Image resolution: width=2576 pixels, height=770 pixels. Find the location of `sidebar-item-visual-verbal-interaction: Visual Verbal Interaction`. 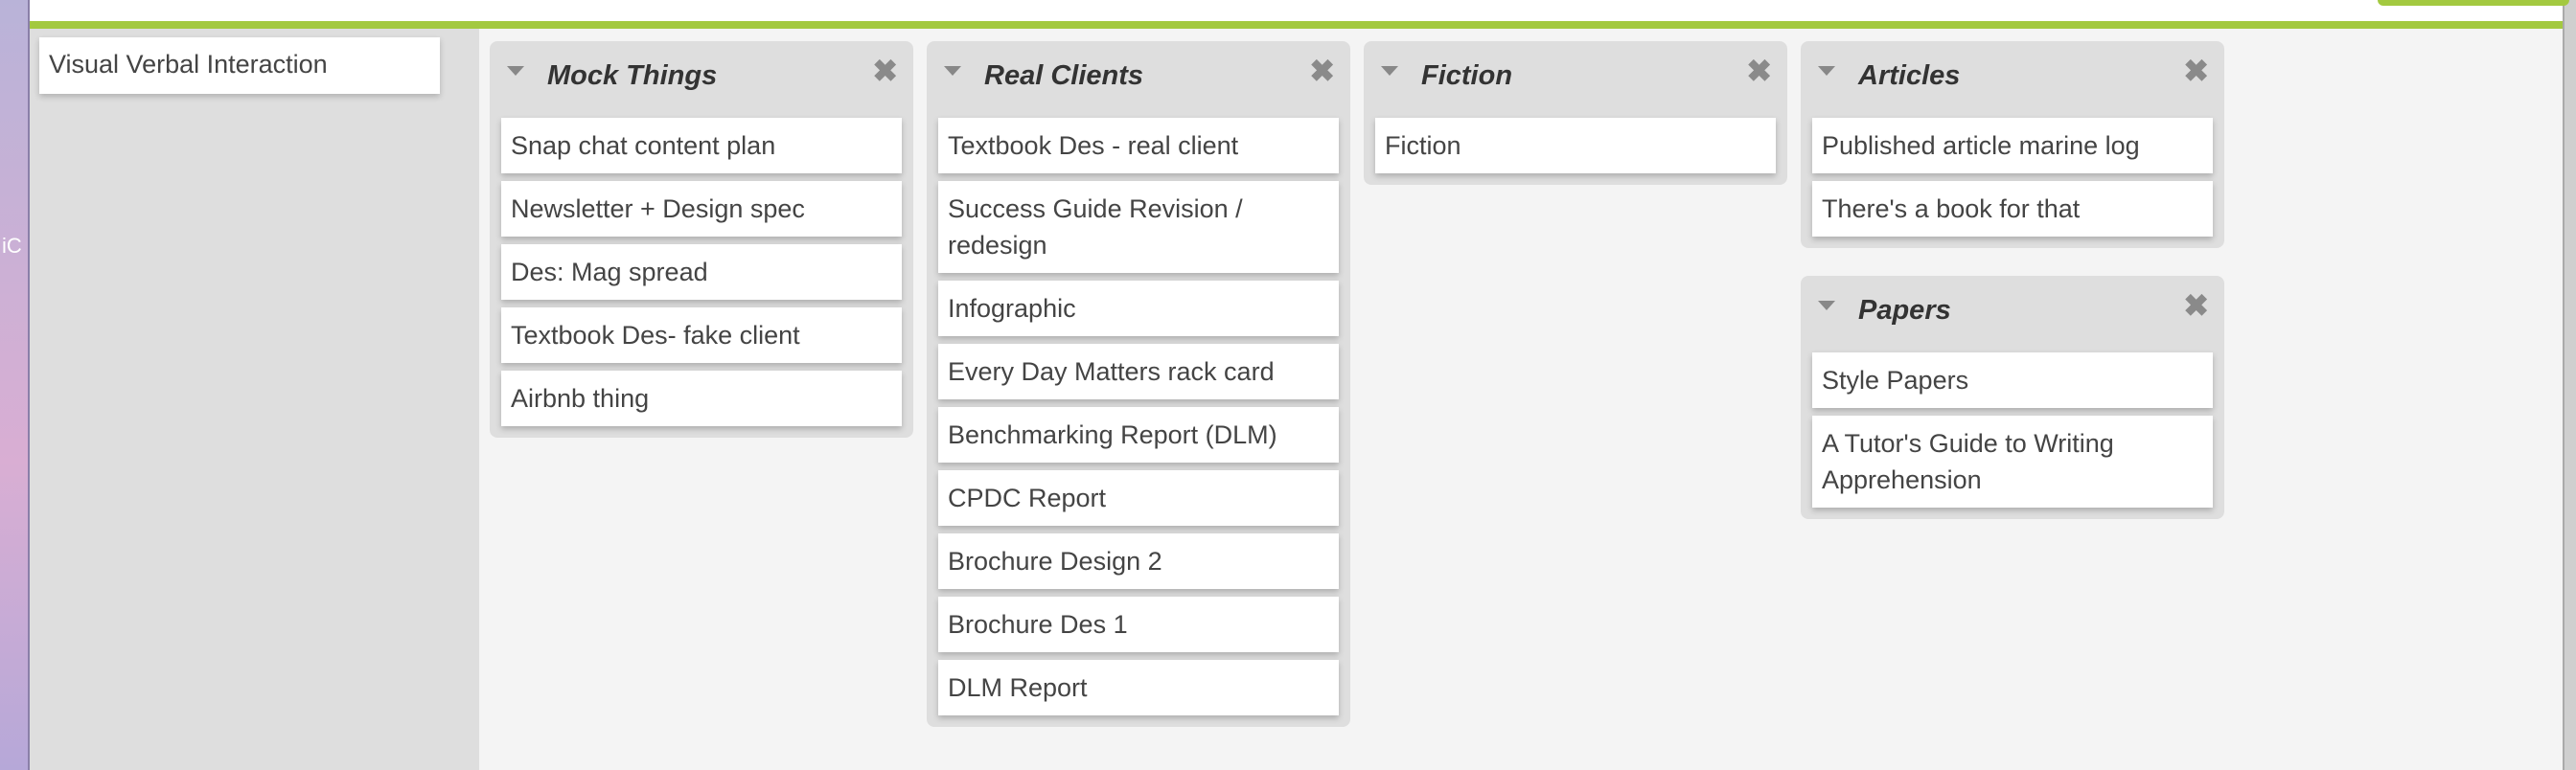

sidebar-item-visual-verbal-interaction: Visual Verbal Interaction is located at coordinates (239, 65).